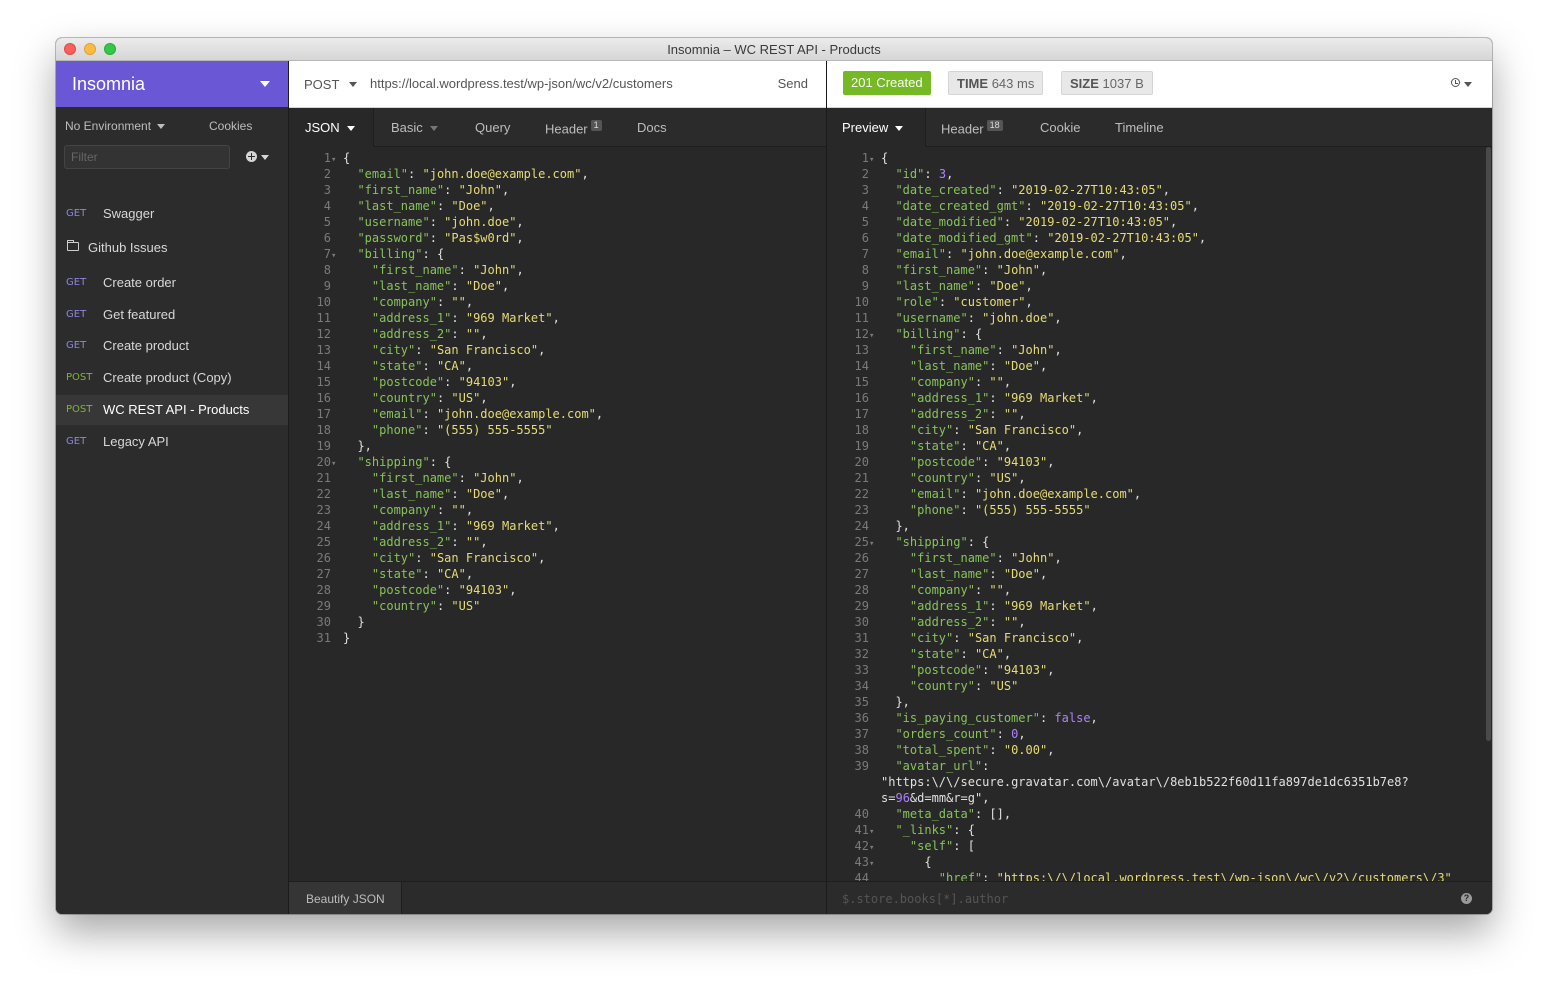 The width and height of the screenshot is (1548, 989). Describe the element at coordinates (172, 283) in the screenshot. I see `sidebar-item: GET Create order` at that location.